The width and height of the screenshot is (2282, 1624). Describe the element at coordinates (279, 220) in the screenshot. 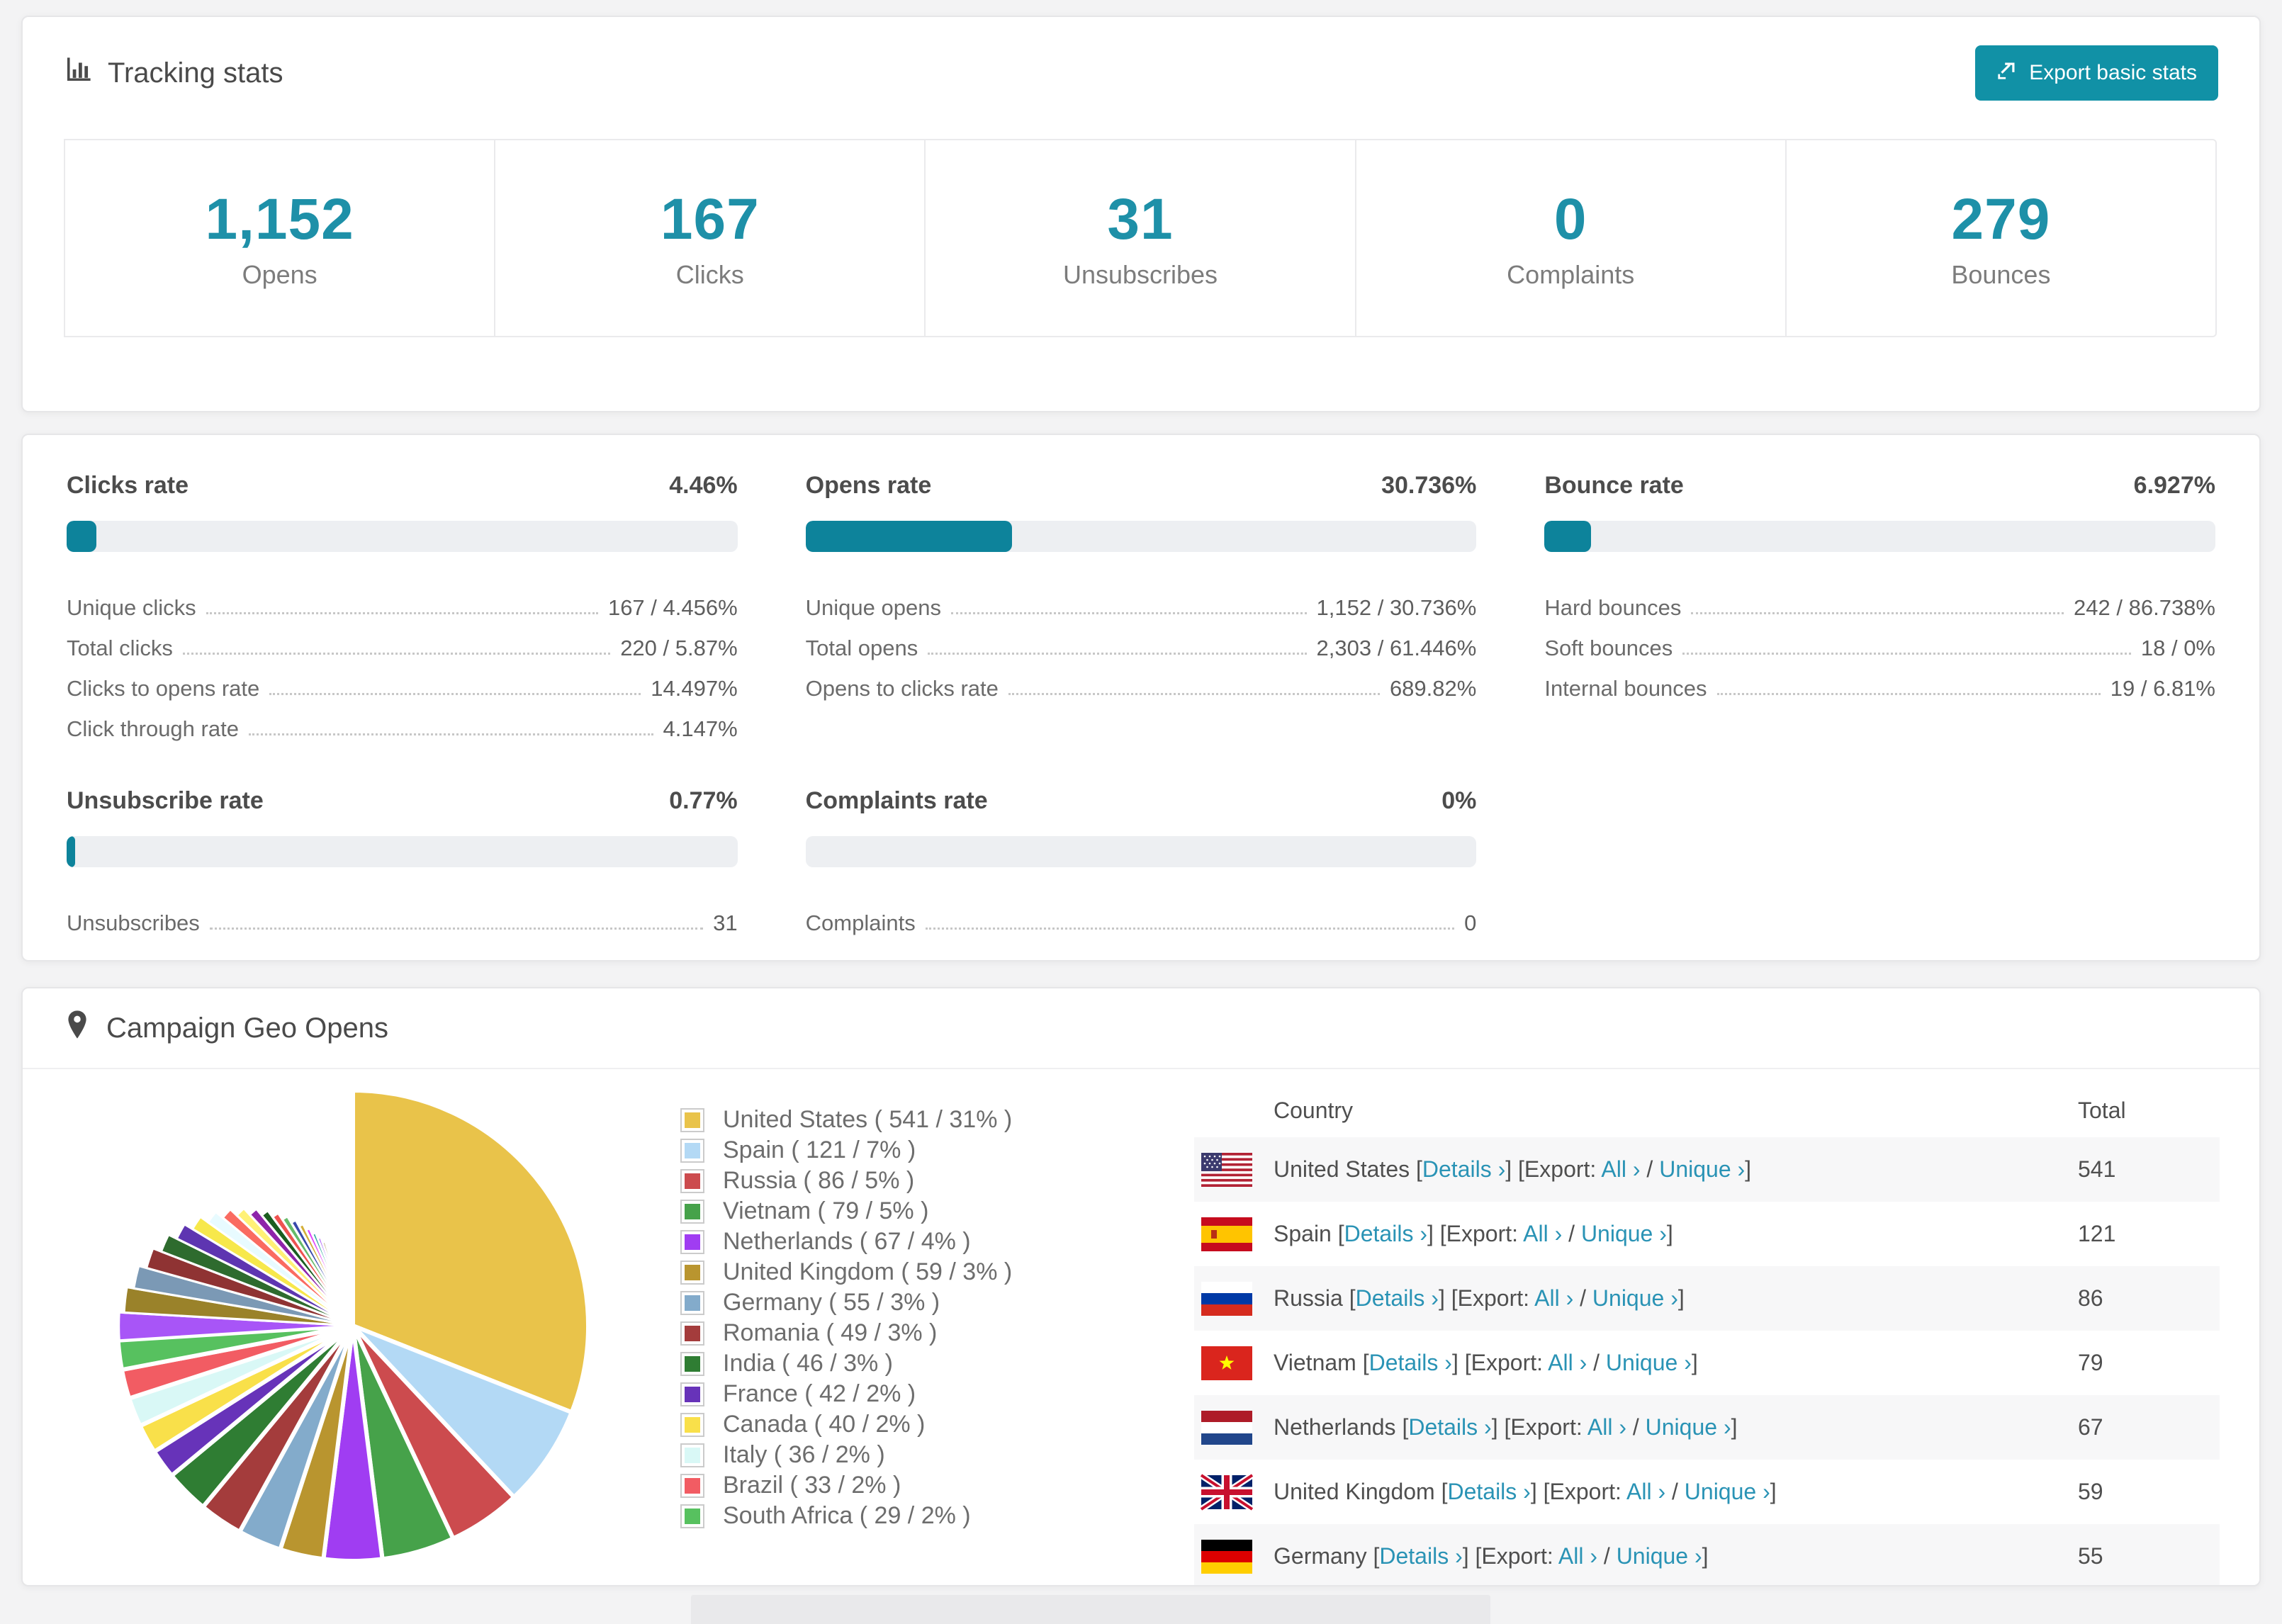

I see `stat-value: 1,152` at that location.